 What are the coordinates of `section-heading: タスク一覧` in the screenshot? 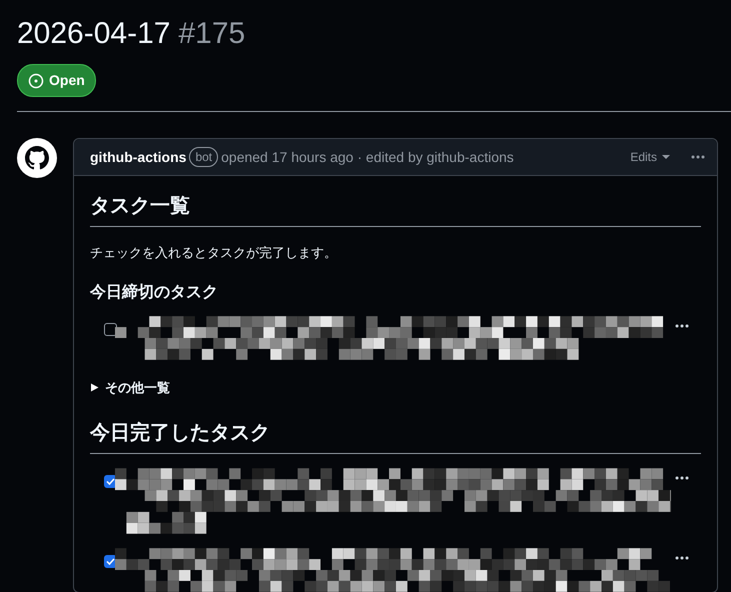 It's located at (395, 209).